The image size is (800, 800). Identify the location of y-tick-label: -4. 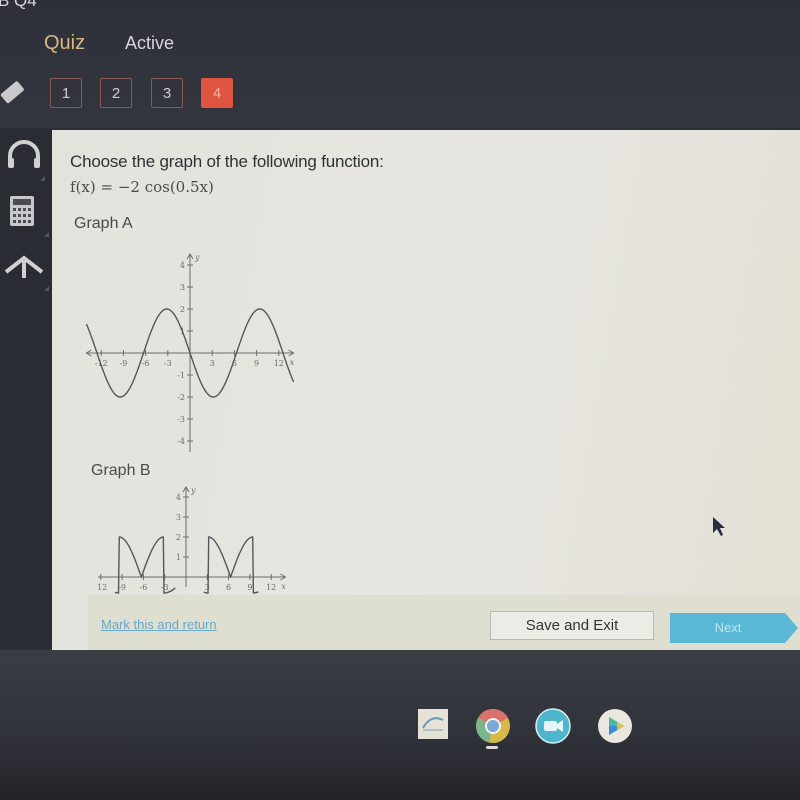
(181, 441).